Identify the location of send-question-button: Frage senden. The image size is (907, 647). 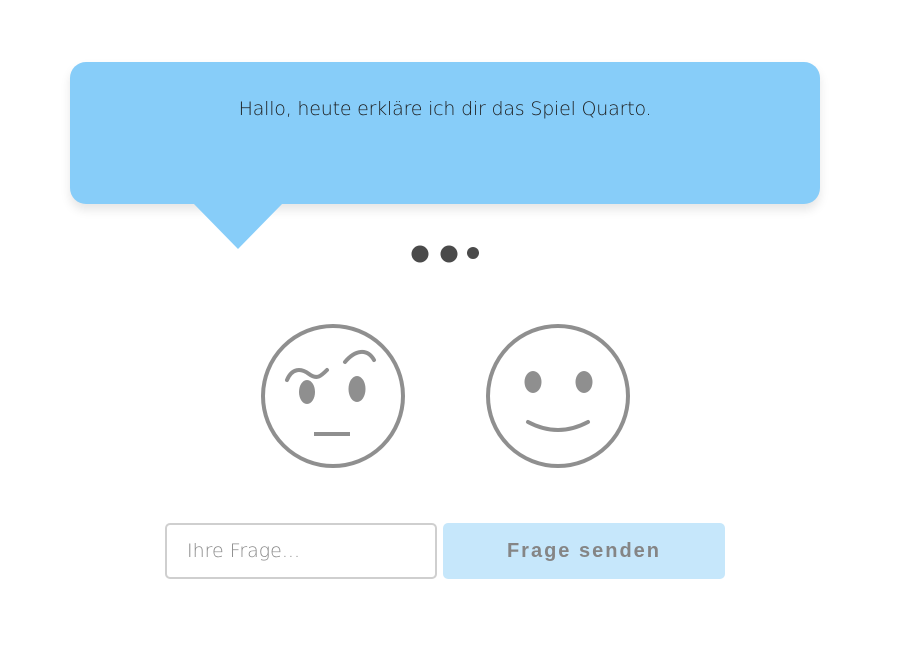
(584, 551).